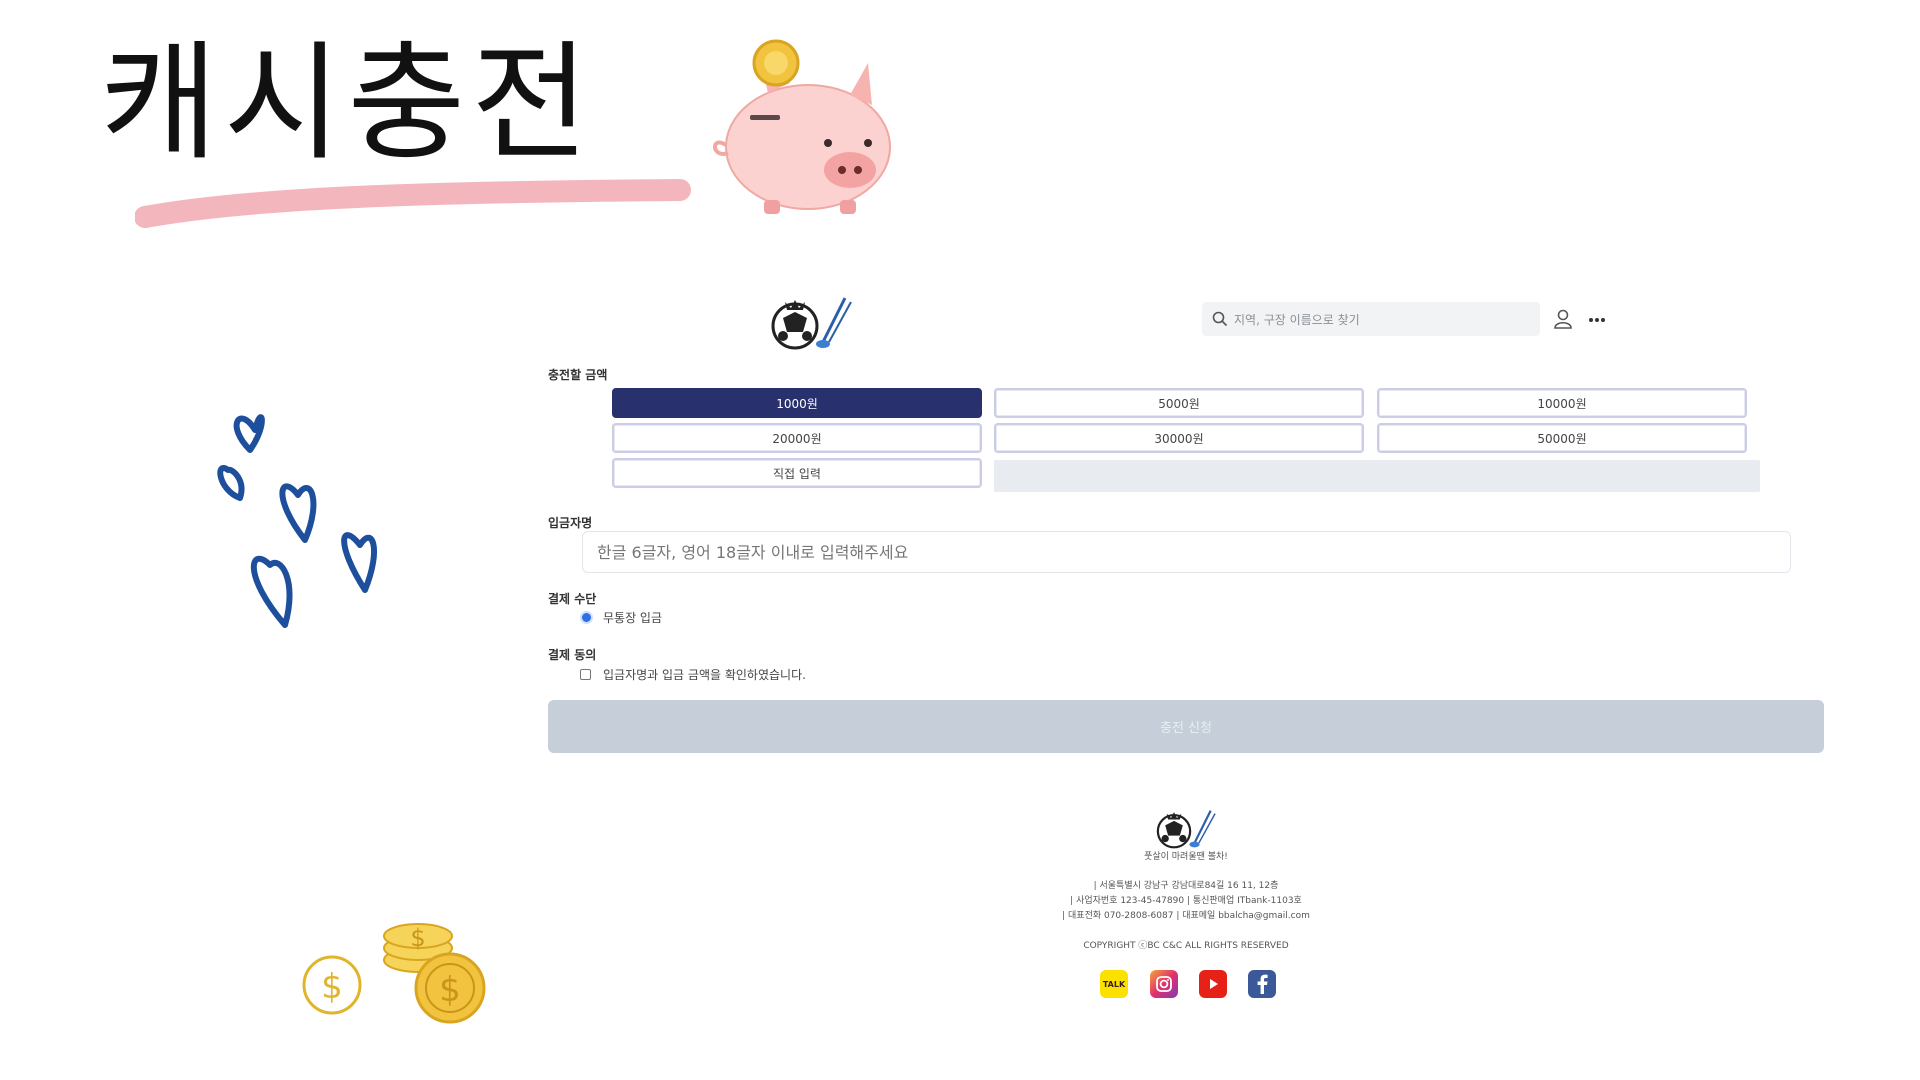 This screenshot has width=1920, height=1080. What do you see at coordinates (1600, 320) in the screenshot?
I see `more-menu-icon` at bounding box center [1600, 320].